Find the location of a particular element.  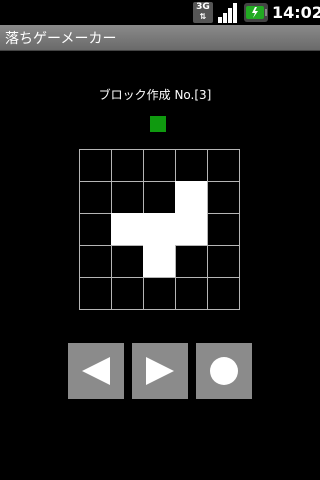

status-bar: 3G ⇅ 14:02 is located at coordinates (160, 12).